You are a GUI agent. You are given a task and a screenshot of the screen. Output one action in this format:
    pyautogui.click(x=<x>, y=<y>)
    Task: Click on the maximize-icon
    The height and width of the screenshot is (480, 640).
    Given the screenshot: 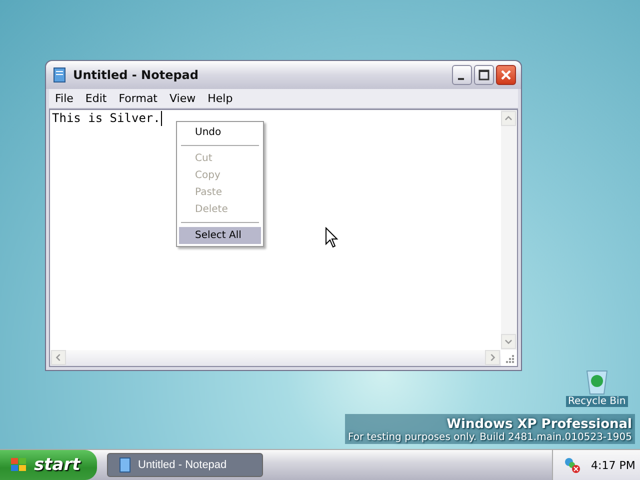 What is the action you would take?
    pyautogui.click(x=484, y=75)
    